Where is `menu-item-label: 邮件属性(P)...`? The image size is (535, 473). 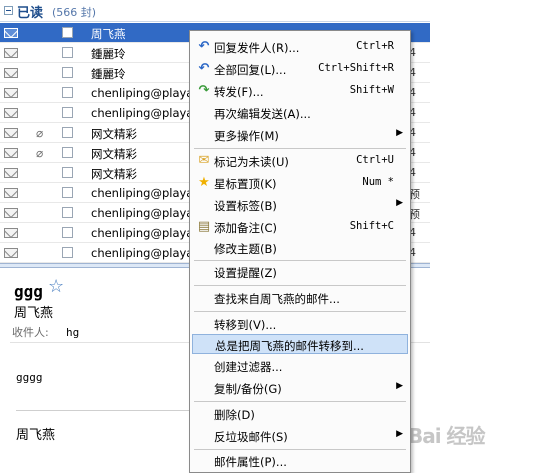 menu-item-label: 邮件属性(P)... is located at coordinates (250, 462).